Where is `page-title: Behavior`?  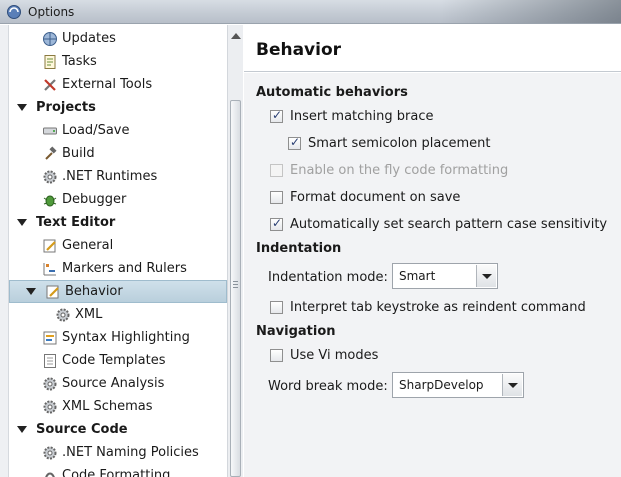
page-title: Behavior is located at coordinates (299, 50).